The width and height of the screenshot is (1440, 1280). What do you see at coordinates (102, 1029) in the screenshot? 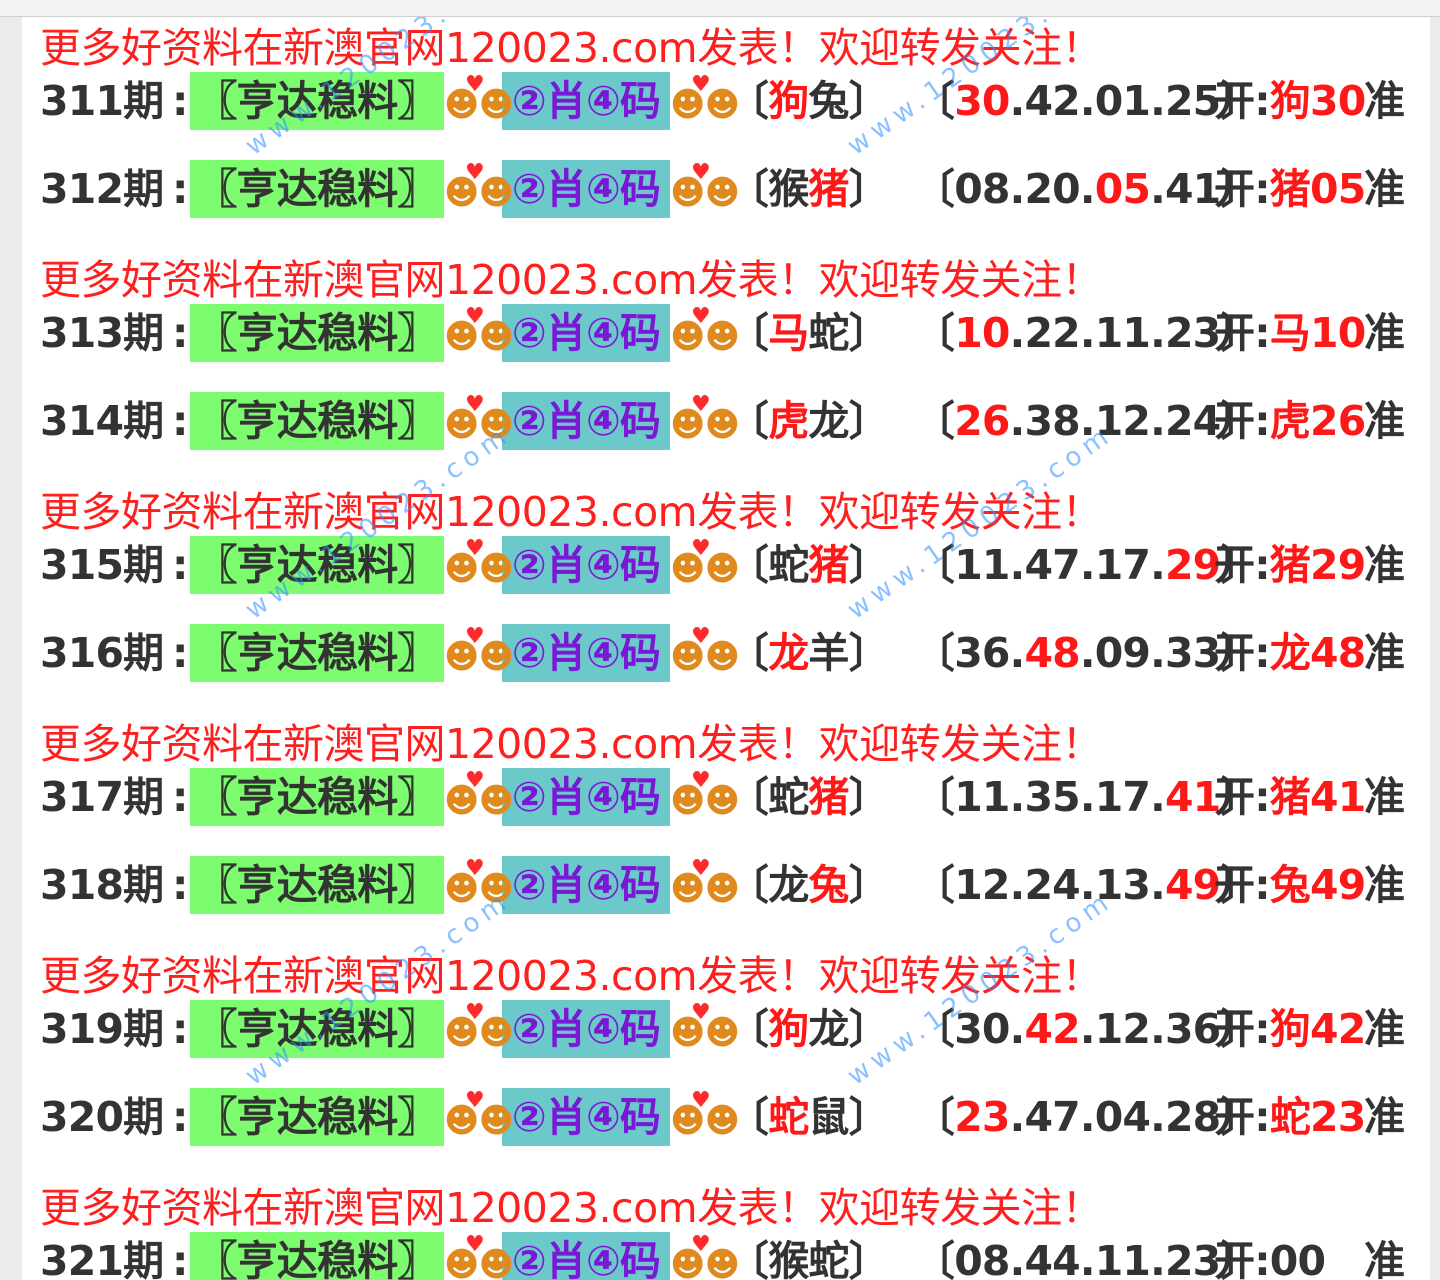
I see `period-label: 319期` at bounding box center [102, 1029].